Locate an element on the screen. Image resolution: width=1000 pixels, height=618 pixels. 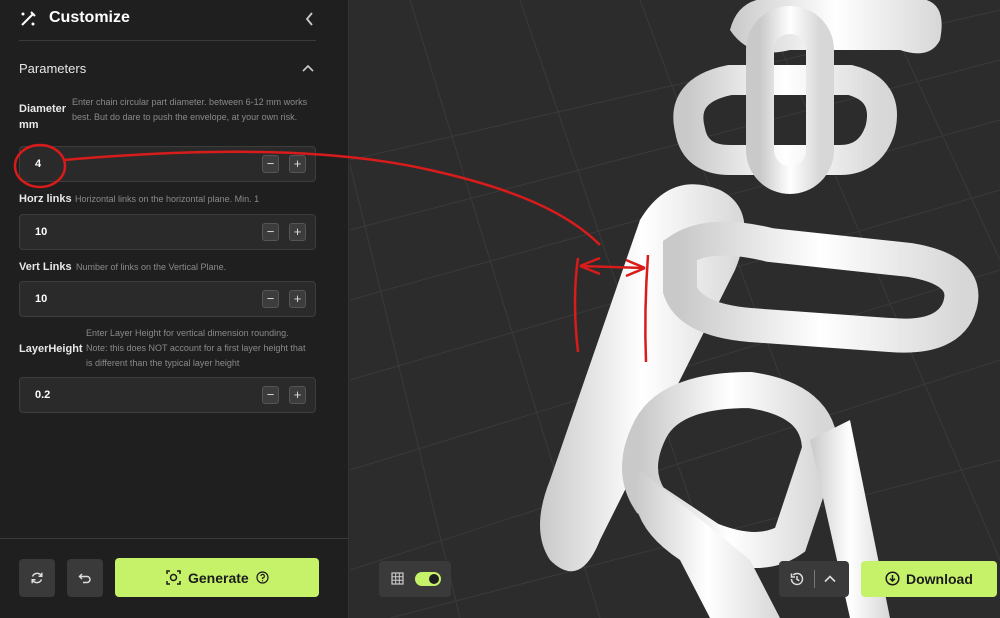
panel-title: Customize is located at coordinates (89, 17).